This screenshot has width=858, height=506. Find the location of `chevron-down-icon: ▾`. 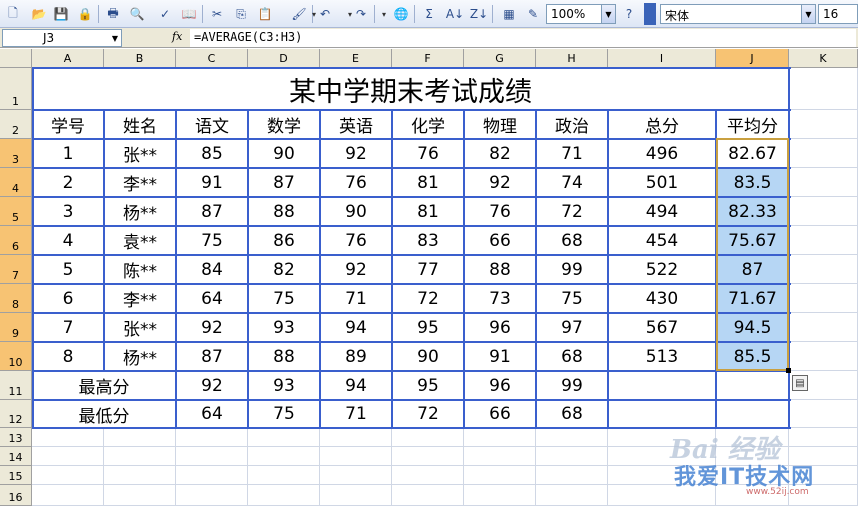

chevron-down-icon: ▾ is located at coordinates (384, 14).